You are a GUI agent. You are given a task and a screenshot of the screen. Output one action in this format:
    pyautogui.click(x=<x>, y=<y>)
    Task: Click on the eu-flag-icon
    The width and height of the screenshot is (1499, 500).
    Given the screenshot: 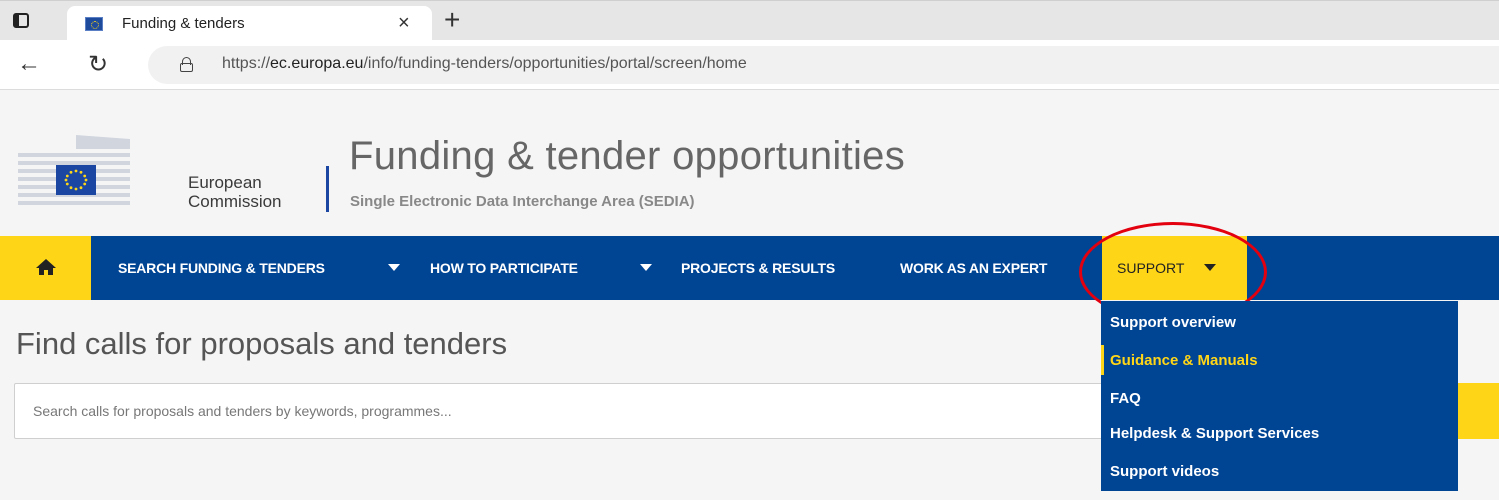 What is the action you would take?
    pyautogui.click(x=76, y=180)
    